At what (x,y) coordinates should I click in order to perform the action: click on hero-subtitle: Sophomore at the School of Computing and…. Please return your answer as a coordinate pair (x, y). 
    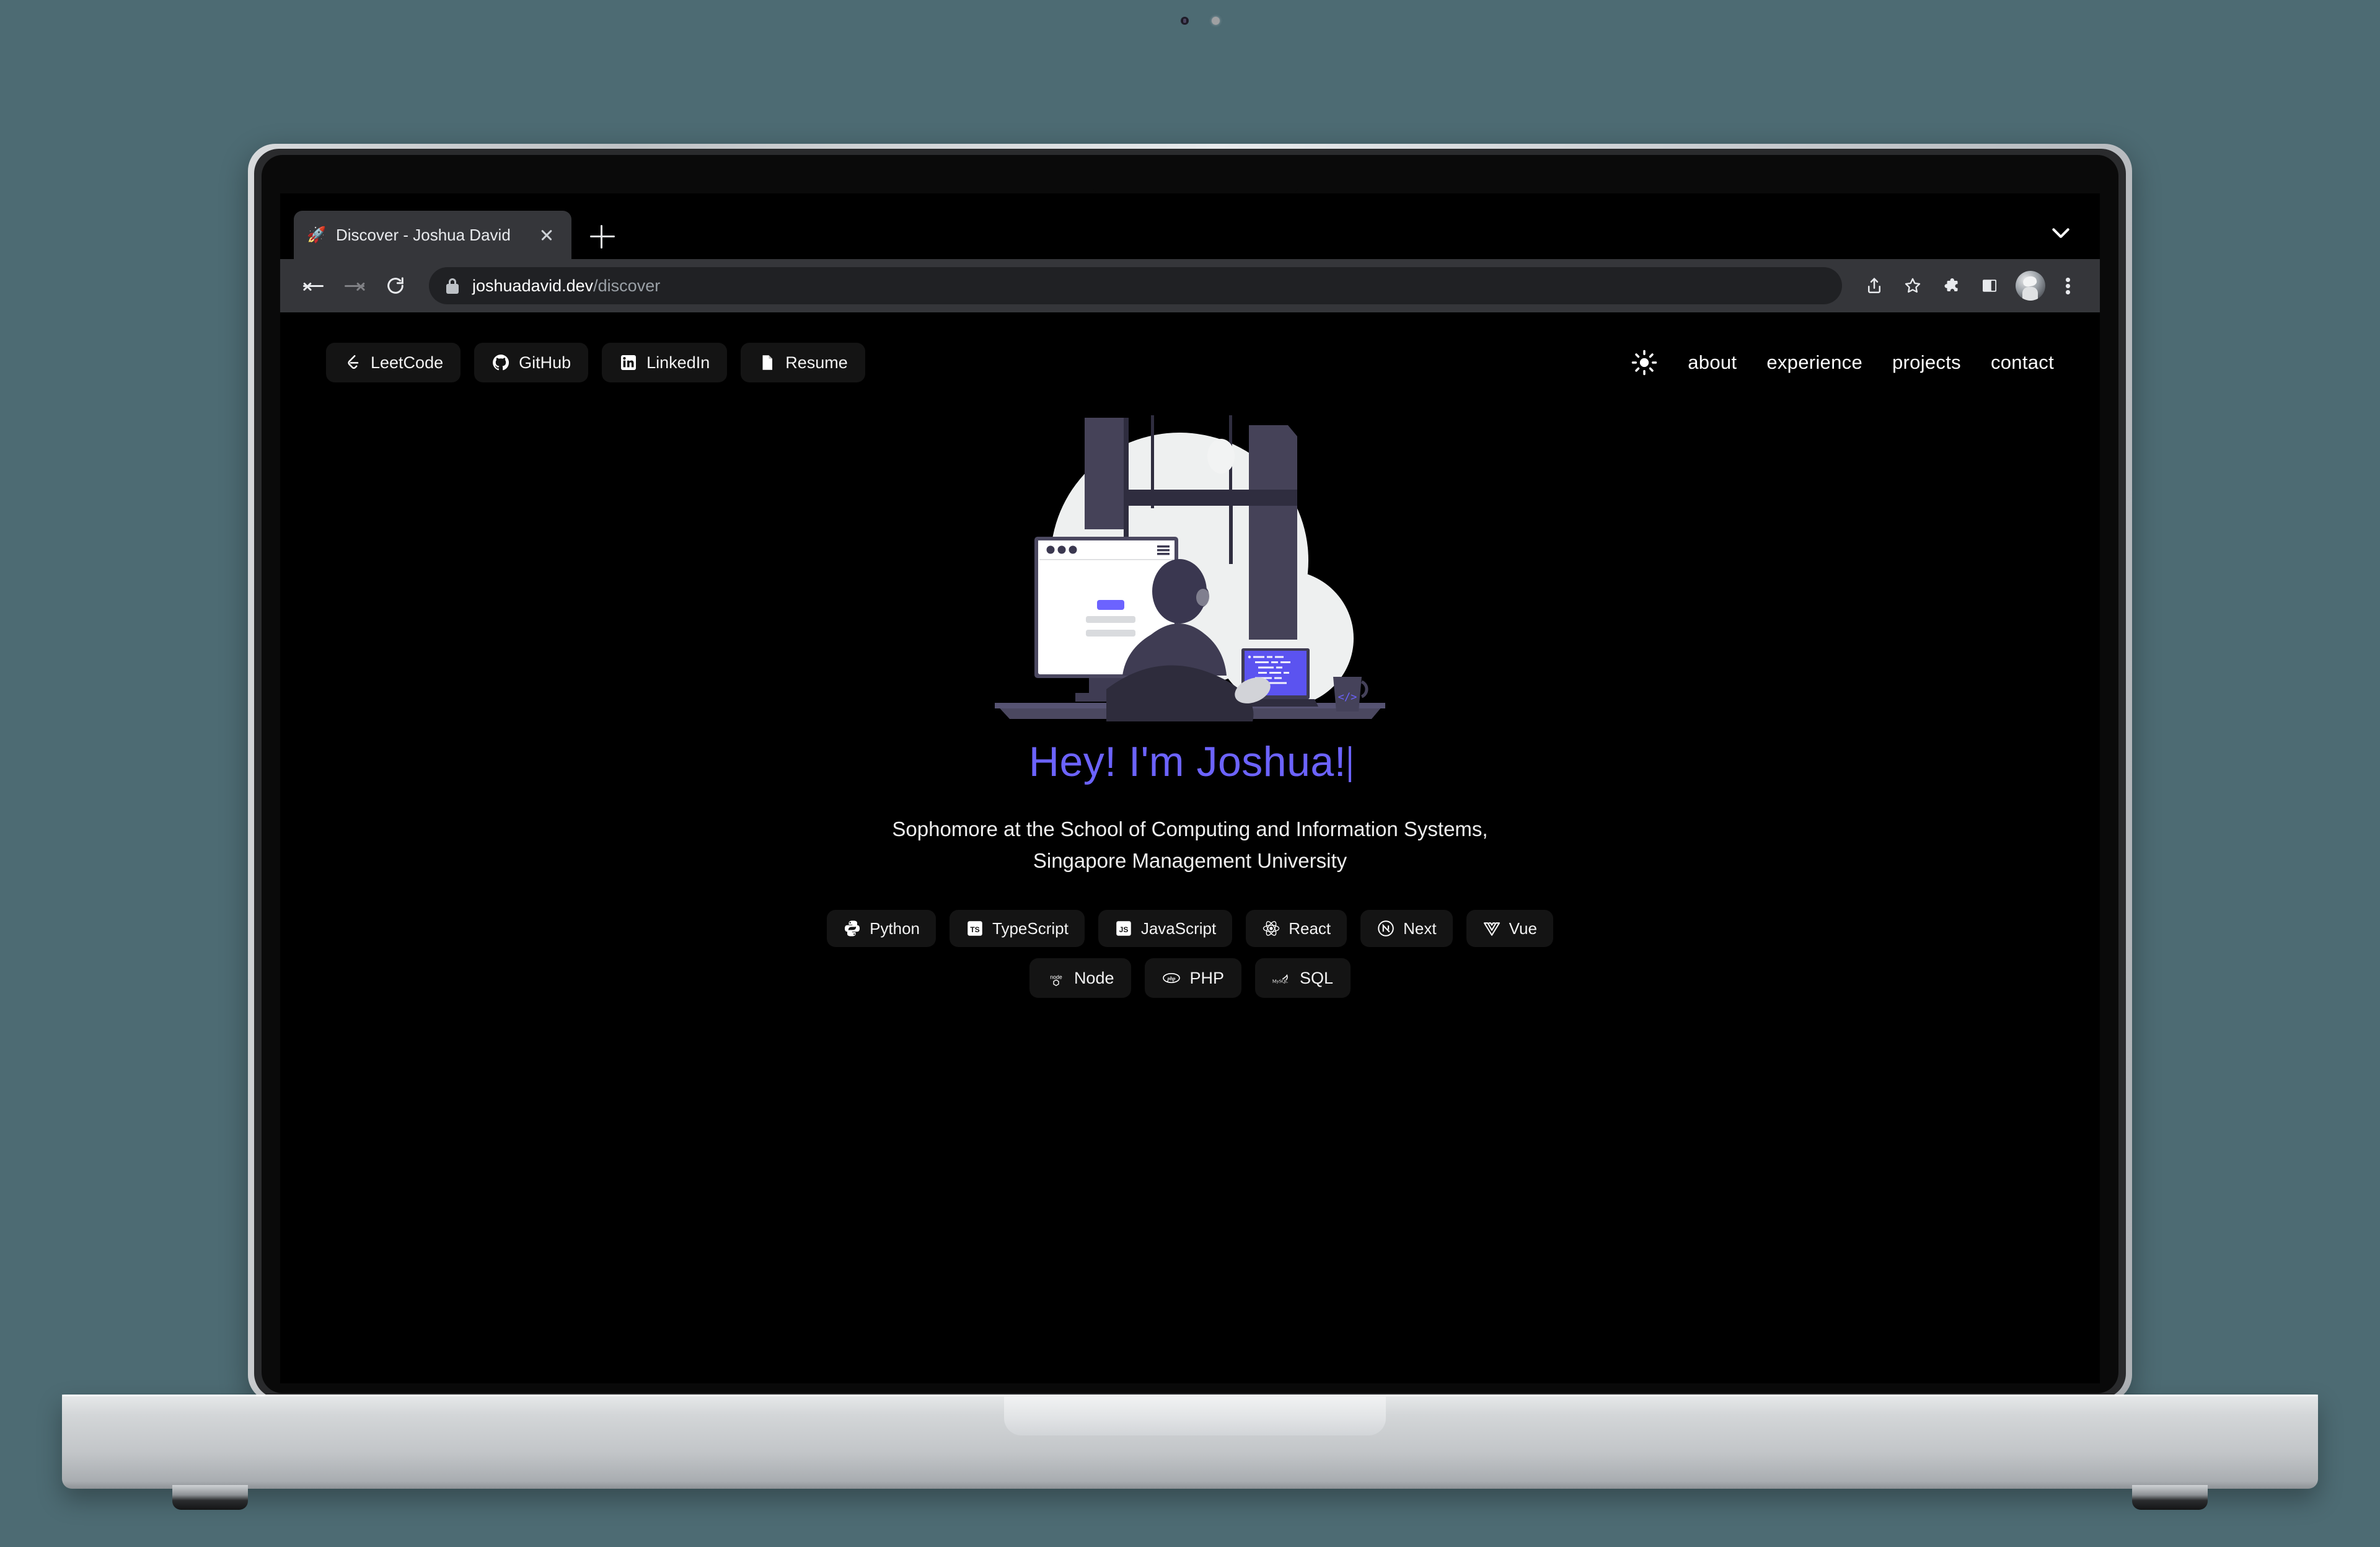
    Looking at the image, I should click on (1190, 844).